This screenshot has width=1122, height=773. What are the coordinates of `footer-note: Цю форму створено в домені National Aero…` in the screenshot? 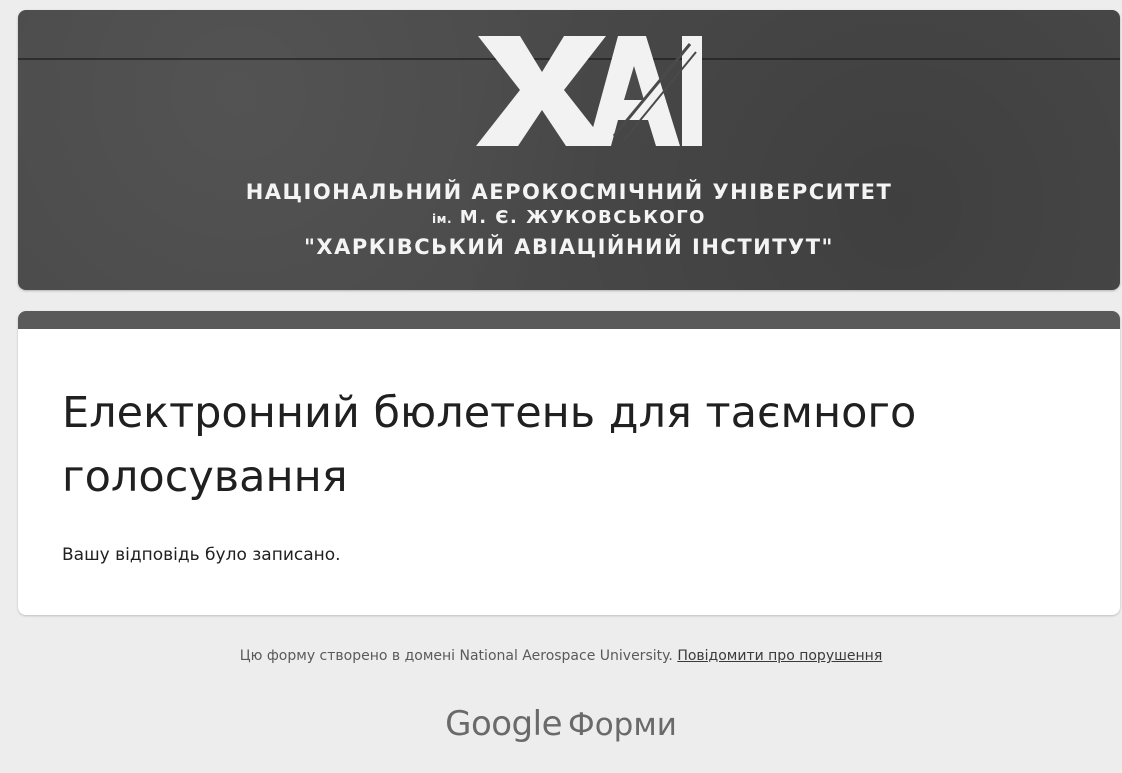 It's located at (561, 656).